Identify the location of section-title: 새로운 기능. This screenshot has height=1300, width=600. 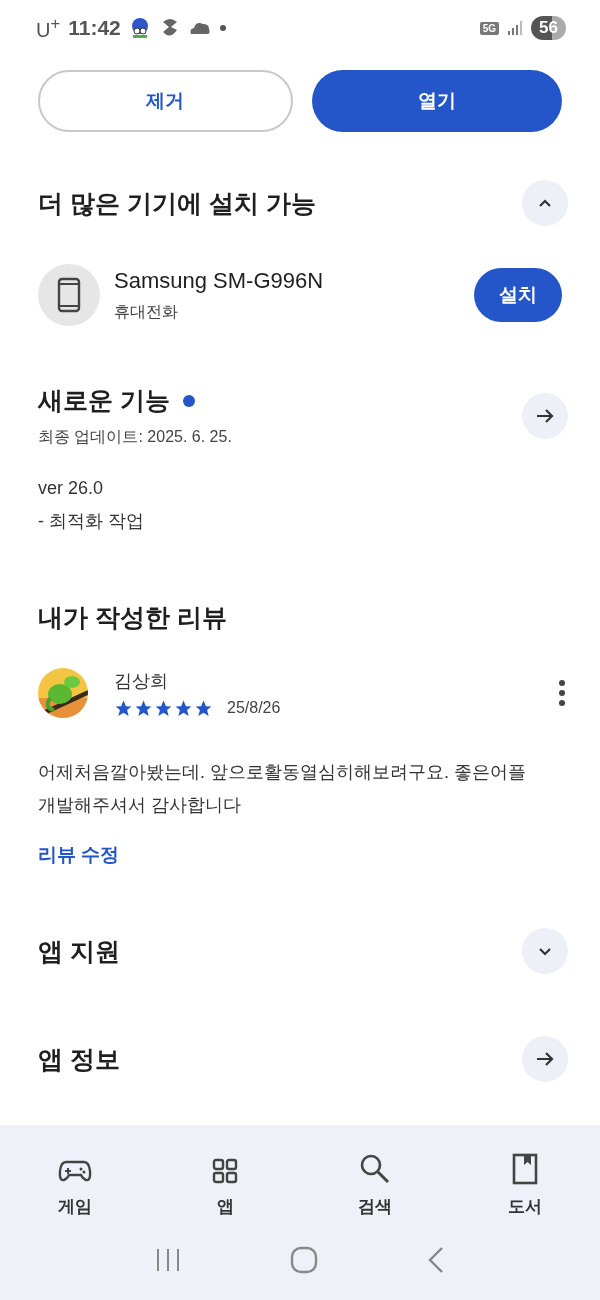
(104, 400).